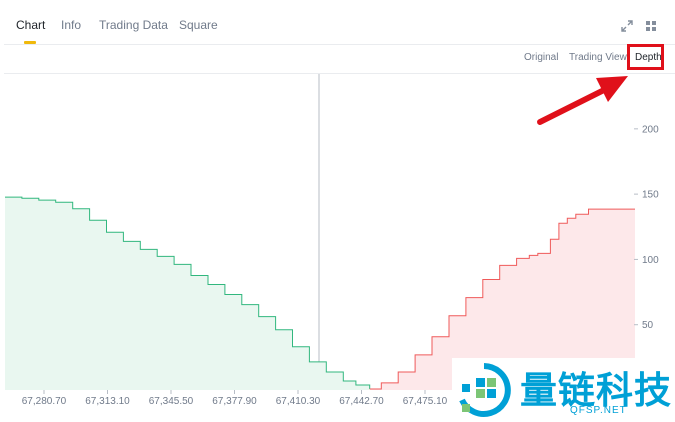 This screenshot has width=675, height=422. I want to click on x-tick-label: 67,313.10, so click(107, 401).